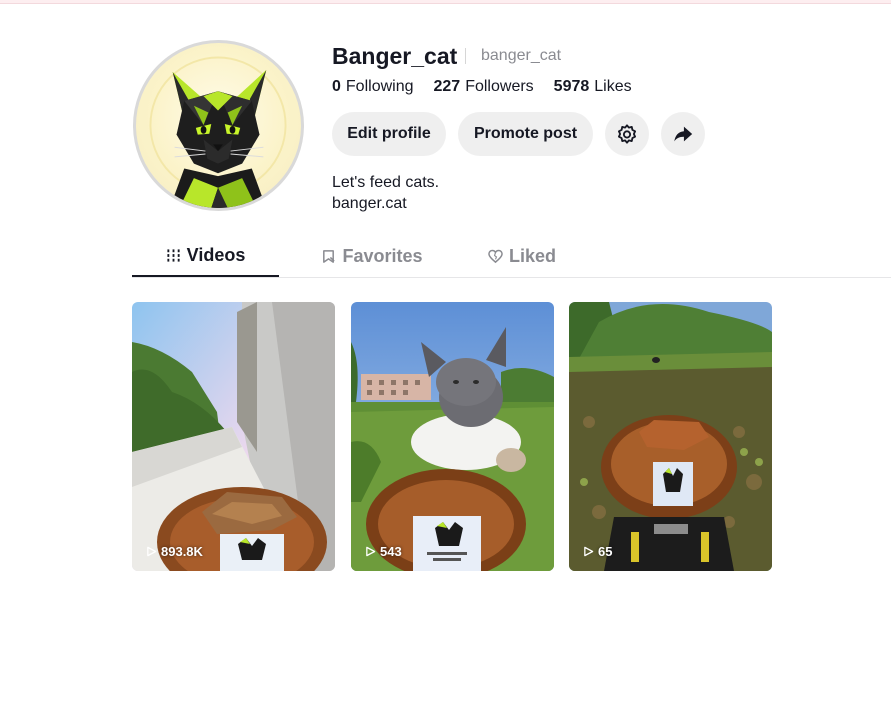  Describe the element at coordinates (605, 551) in the screenshot. I see `view-count-text: 65` at that location.